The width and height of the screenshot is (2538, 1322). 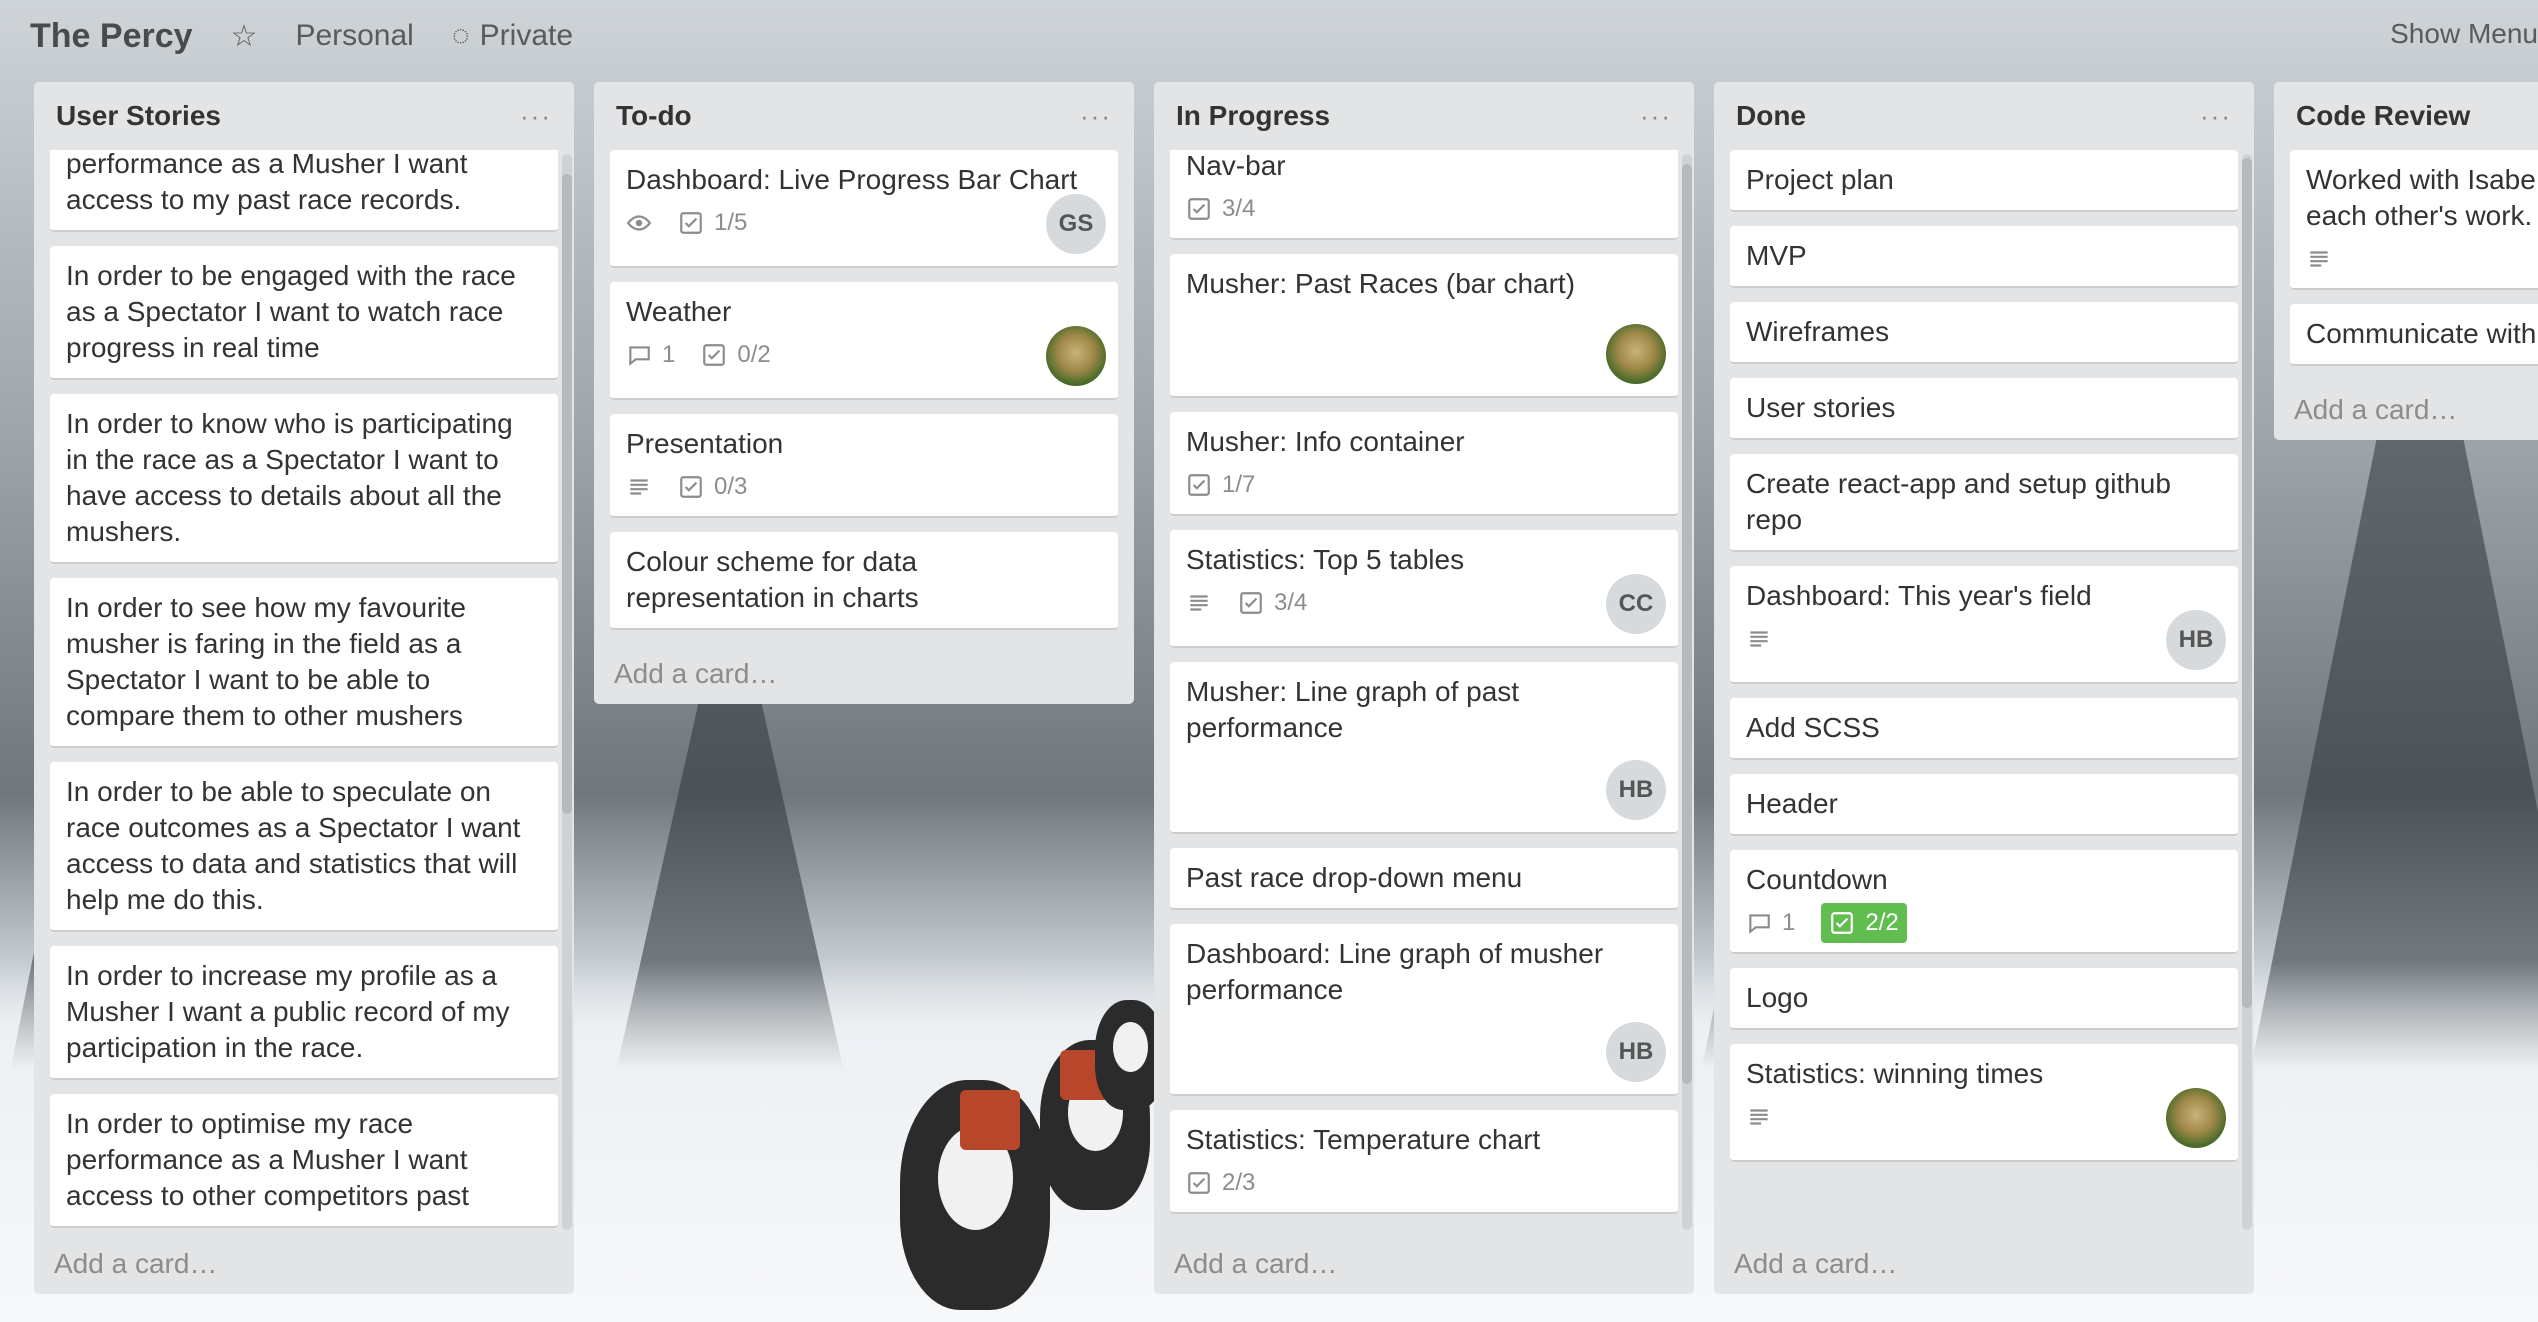 What do you see at coordinates (1984, 116) in the screenshot?
I see `list-header: Done ···` at bounding box center [1984, 116].